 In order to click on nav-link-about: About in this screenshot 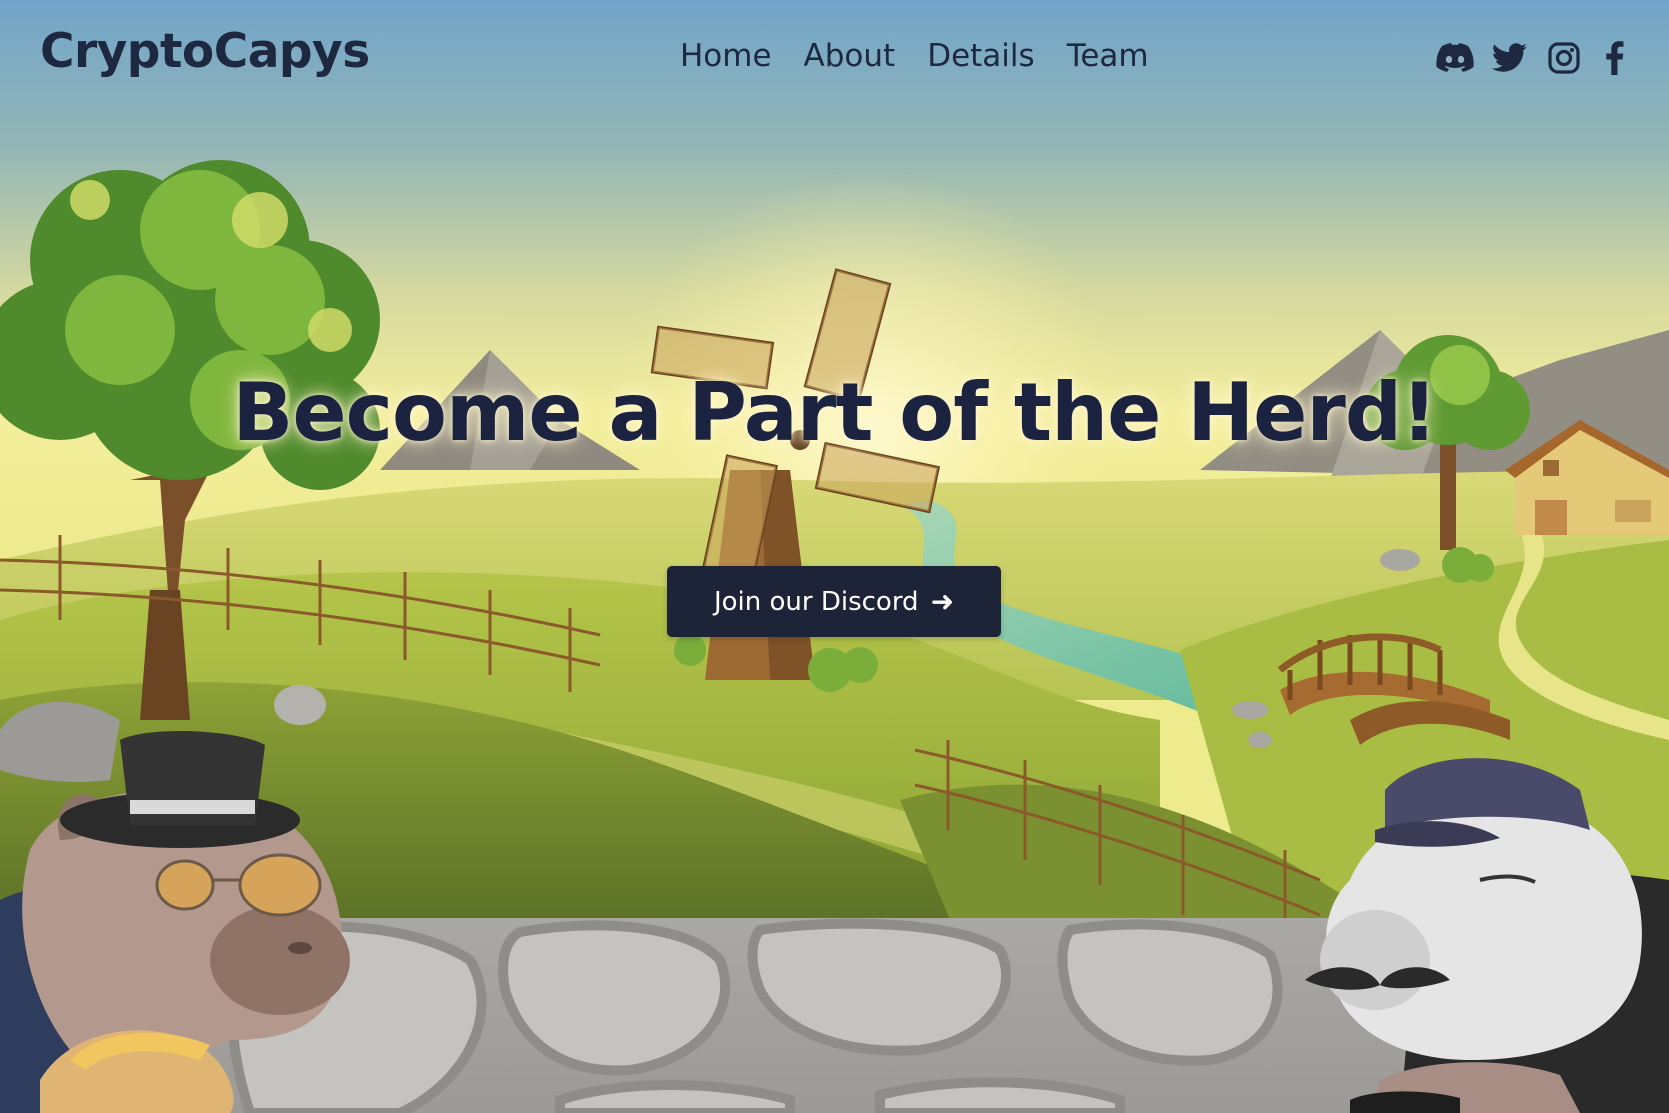, I will do `click(850, 56)`.